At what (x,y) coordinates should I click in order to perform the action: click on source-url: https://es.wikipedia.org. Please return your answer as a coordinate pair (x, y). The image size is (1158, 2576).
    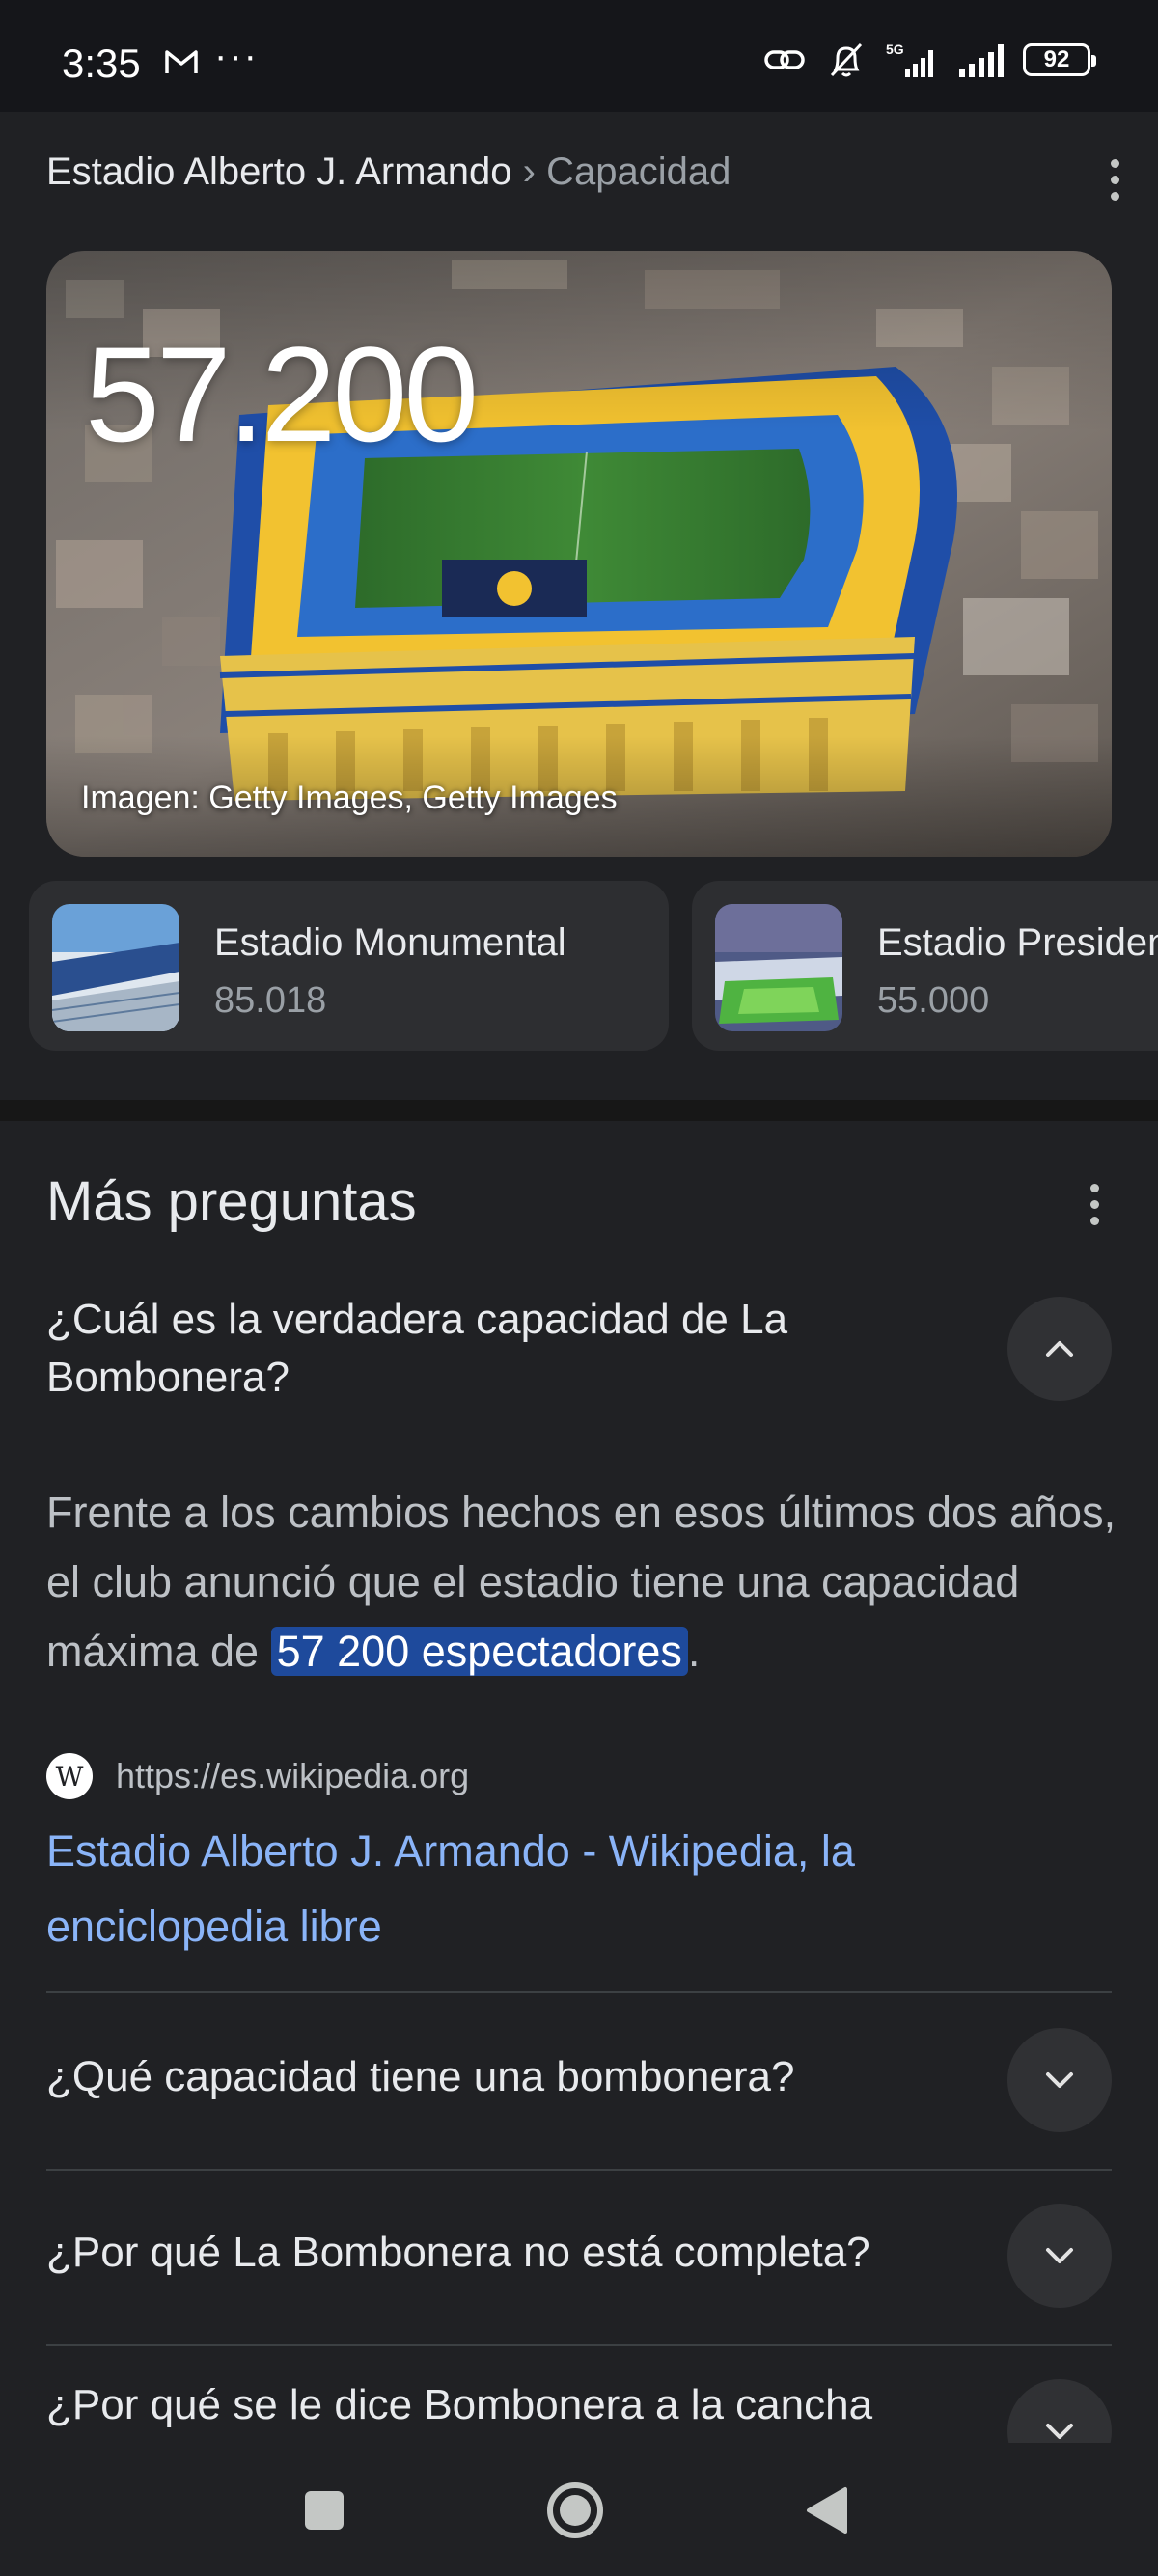
    Looking at the image, I should click on (293, 1776).